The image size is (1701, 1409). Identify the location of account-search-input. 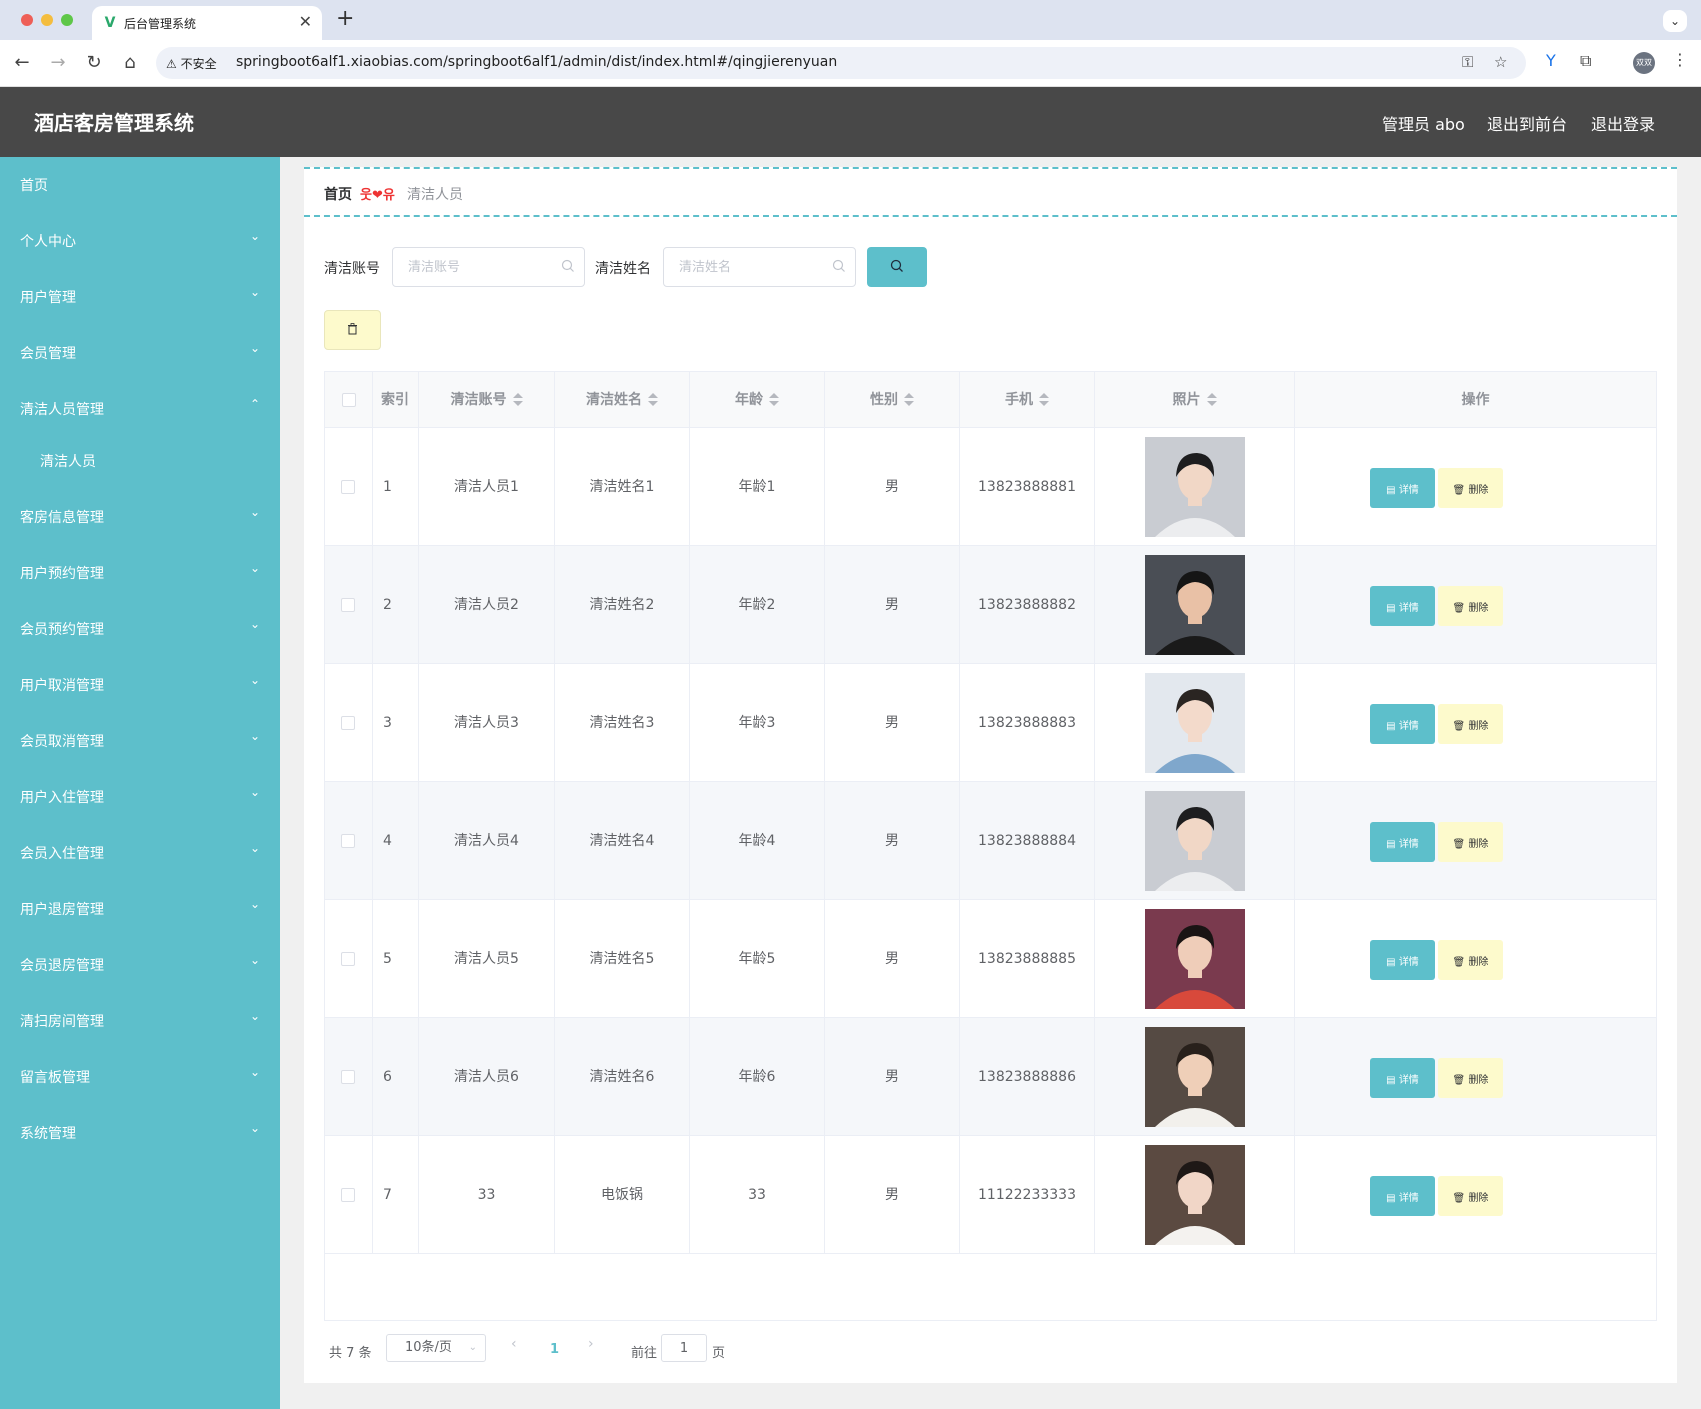
(488, 267).